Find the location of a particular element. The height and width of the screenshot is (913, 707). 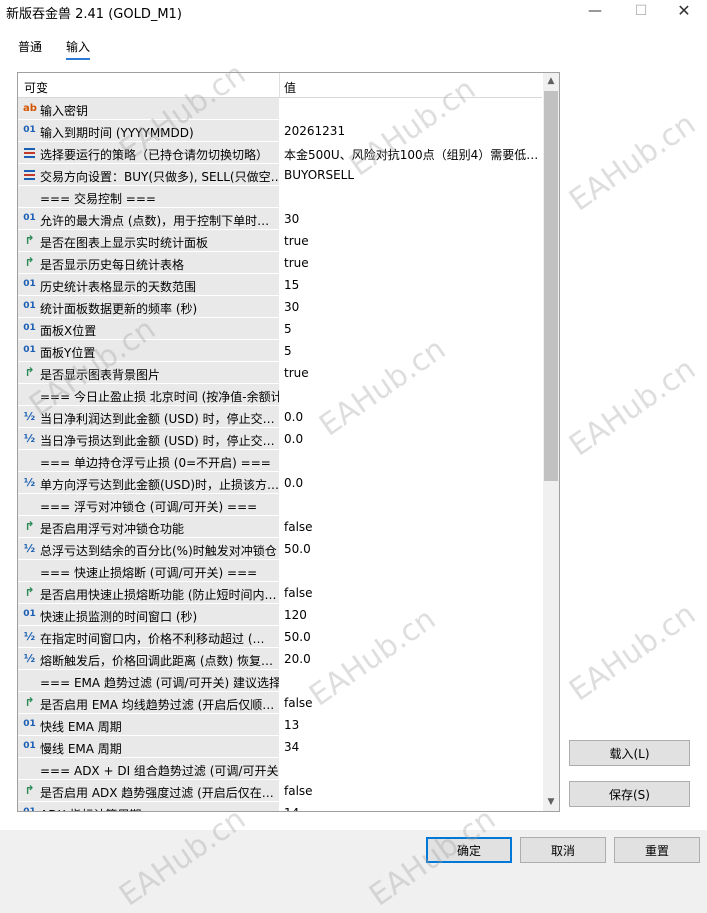

column-header-variable: 可变 is located at coordinates (36, 87).